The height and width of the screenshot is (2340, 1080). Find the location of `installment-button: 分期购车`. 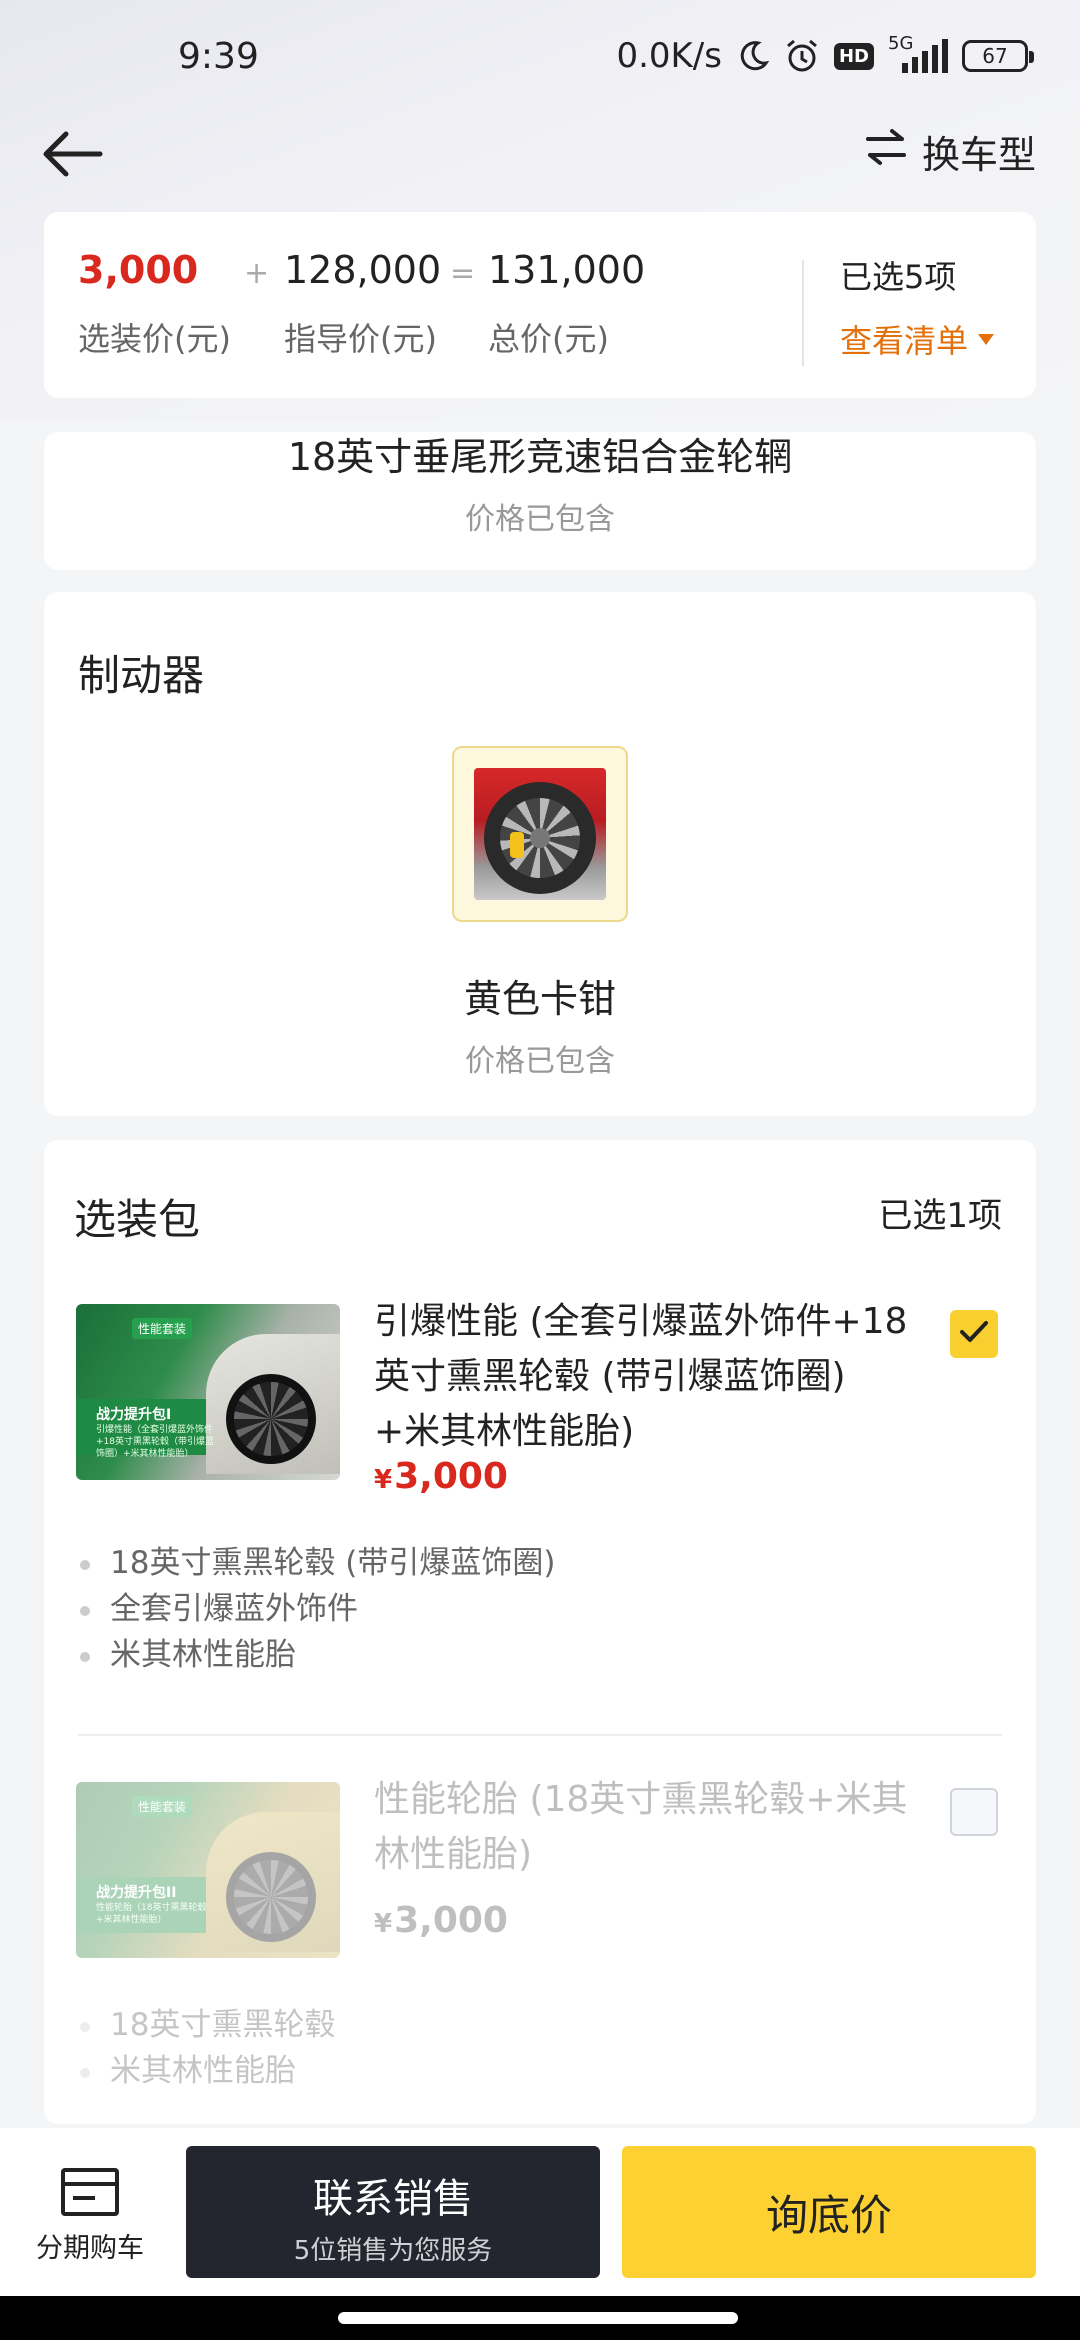

installment-button: 分期购车 is located at coordinates (90, 2216).